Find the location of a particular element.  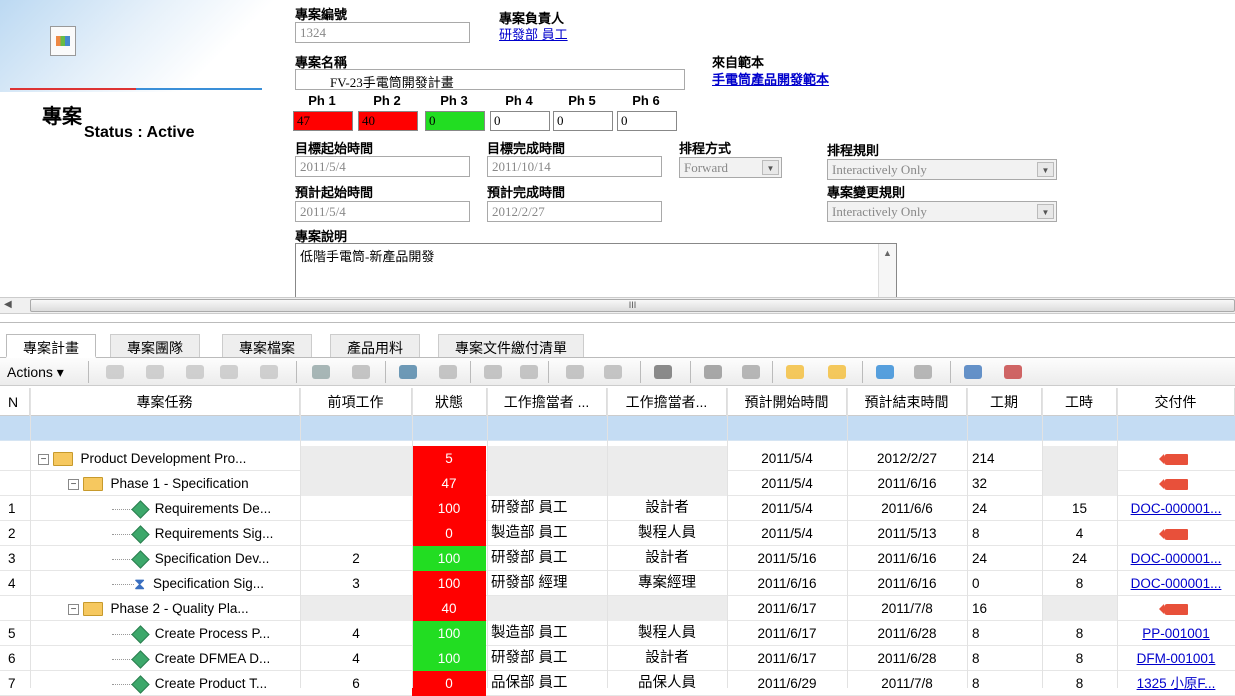

owner-link: 研發部 員工 is located at coordinates (533, 33).